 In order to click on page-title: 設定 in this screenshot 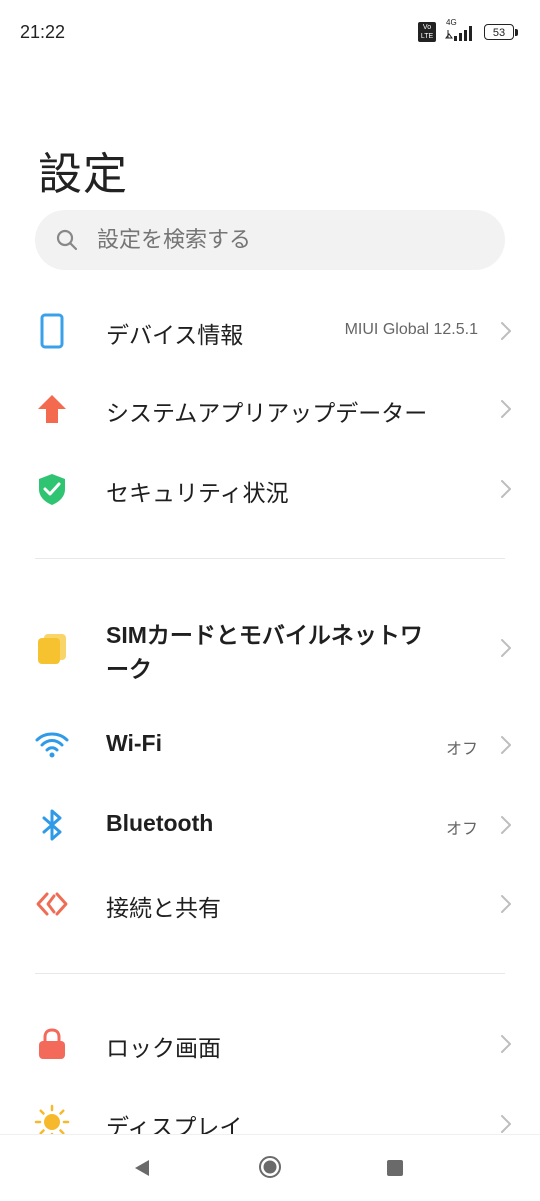, I will do `click(83, 174)`.